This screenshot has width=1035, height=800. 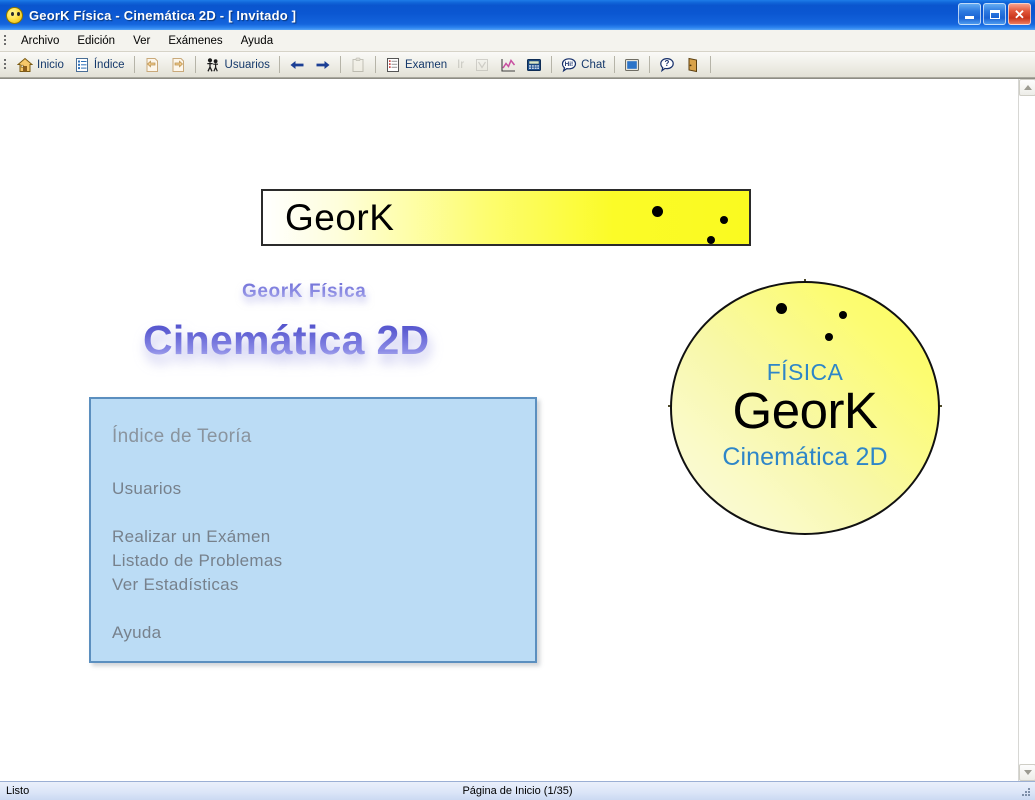 I want to click on toolbar-screen-button, so click(x=632, y=65).